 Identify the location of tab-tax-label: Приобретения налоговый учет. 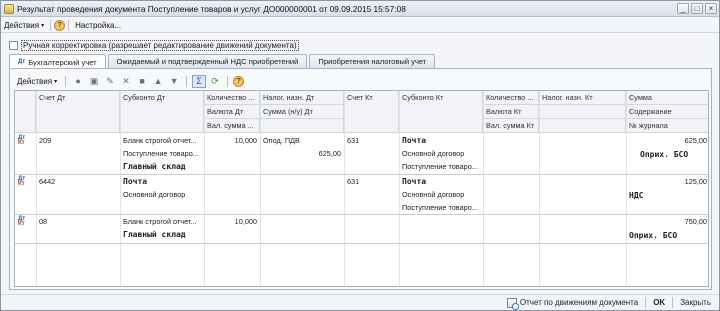
(372, 61).